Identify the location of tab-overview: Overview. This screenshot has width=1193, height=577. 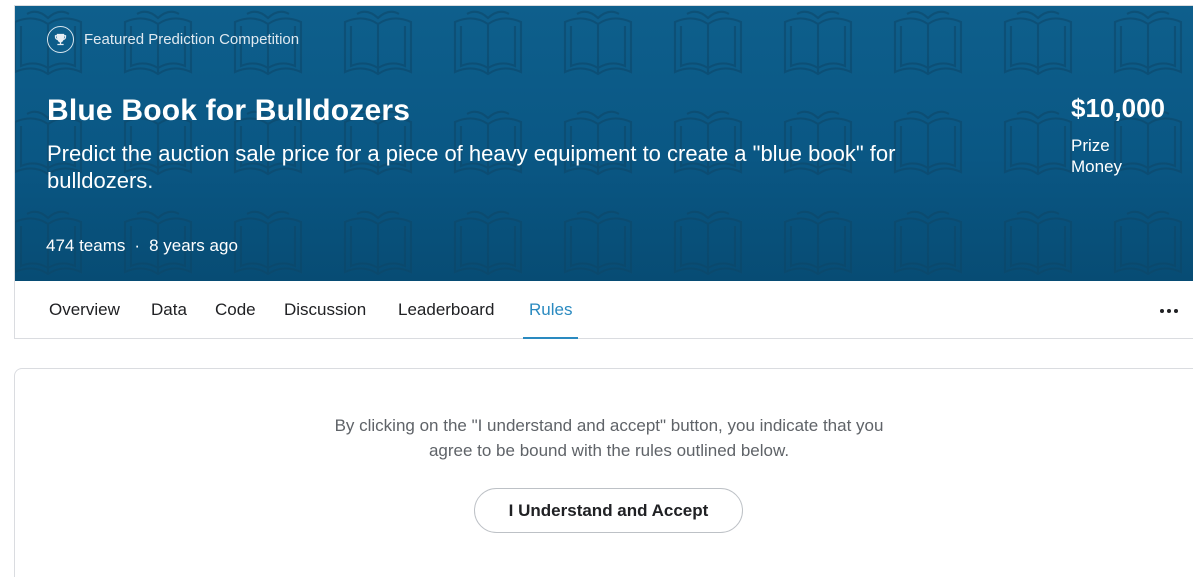
(84, 310).